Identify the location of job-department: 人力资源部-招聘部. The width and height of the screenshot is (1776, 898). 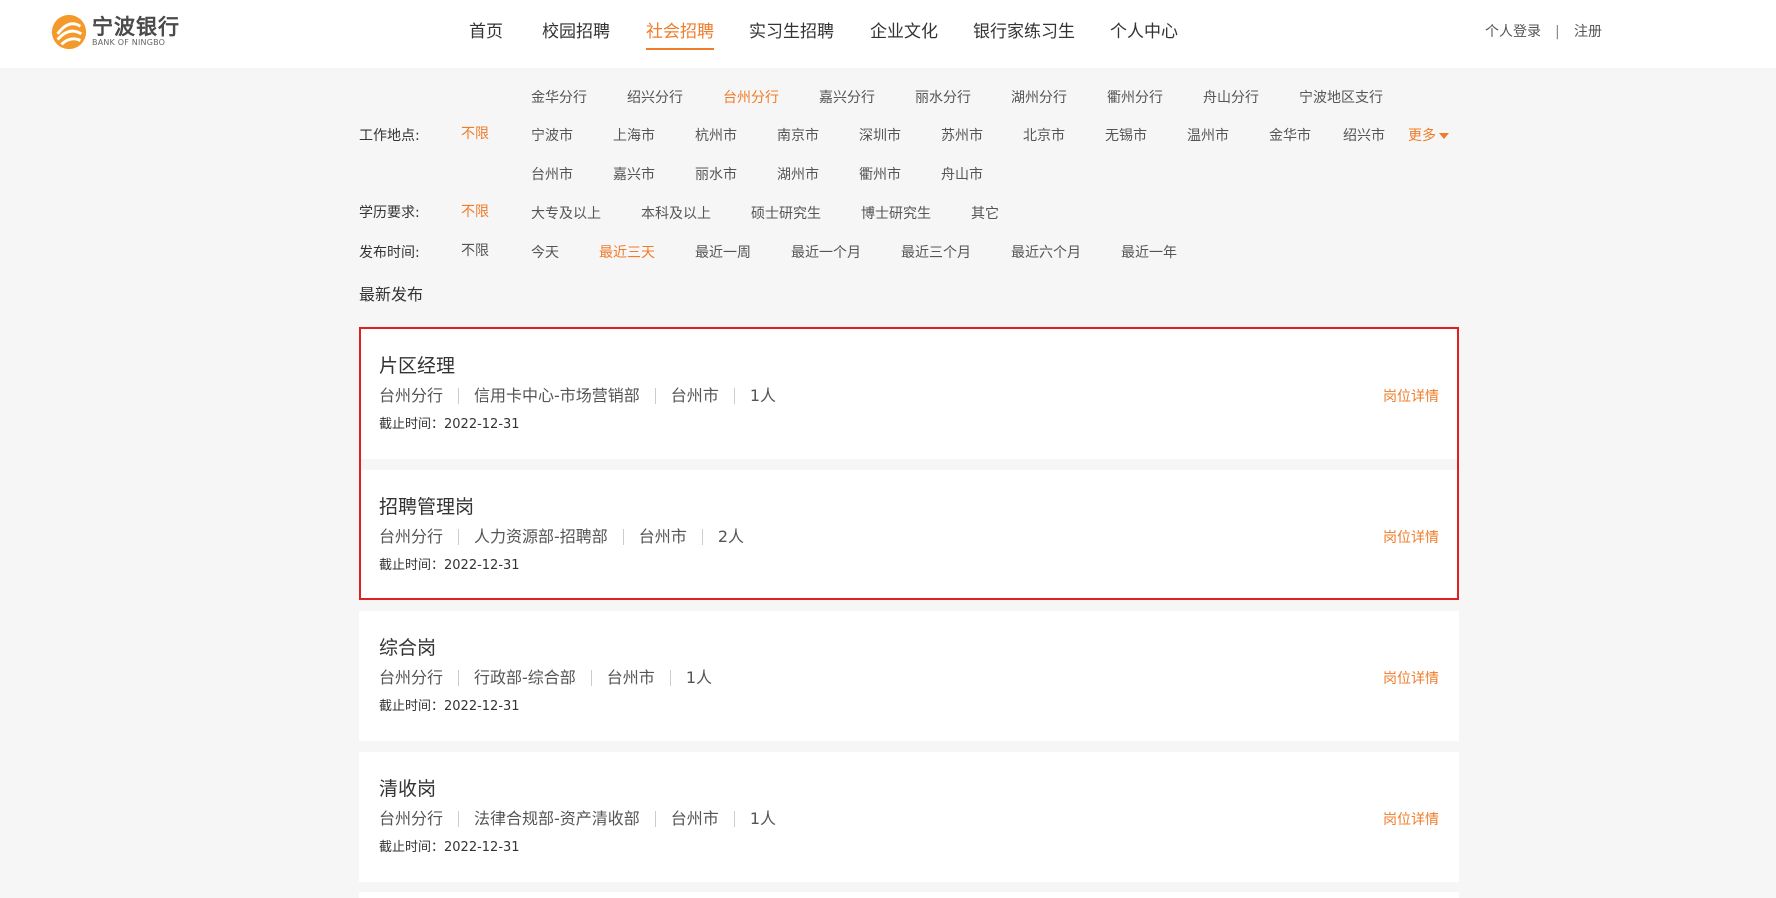
(541, 536).